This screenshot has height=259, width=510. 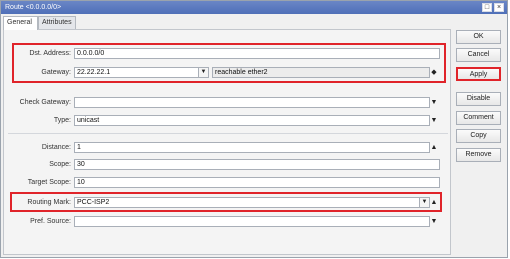 I want to click on check-gateway-label: Check Gateway:, so click(x=45, y=102).